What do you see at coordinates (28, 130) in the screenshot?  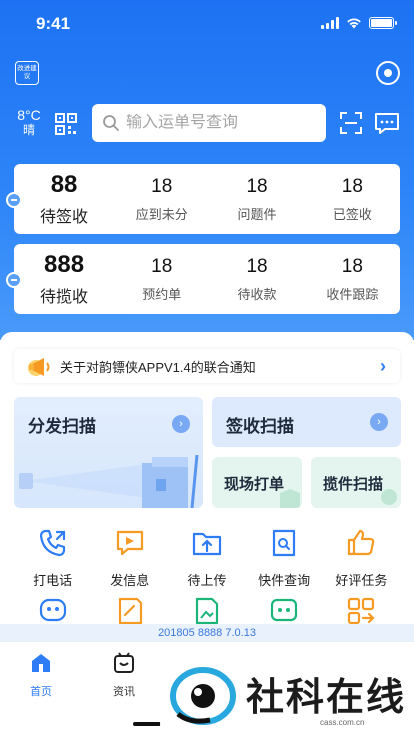 I see `weather-condition: 晴` at bounding box center [28, 130].